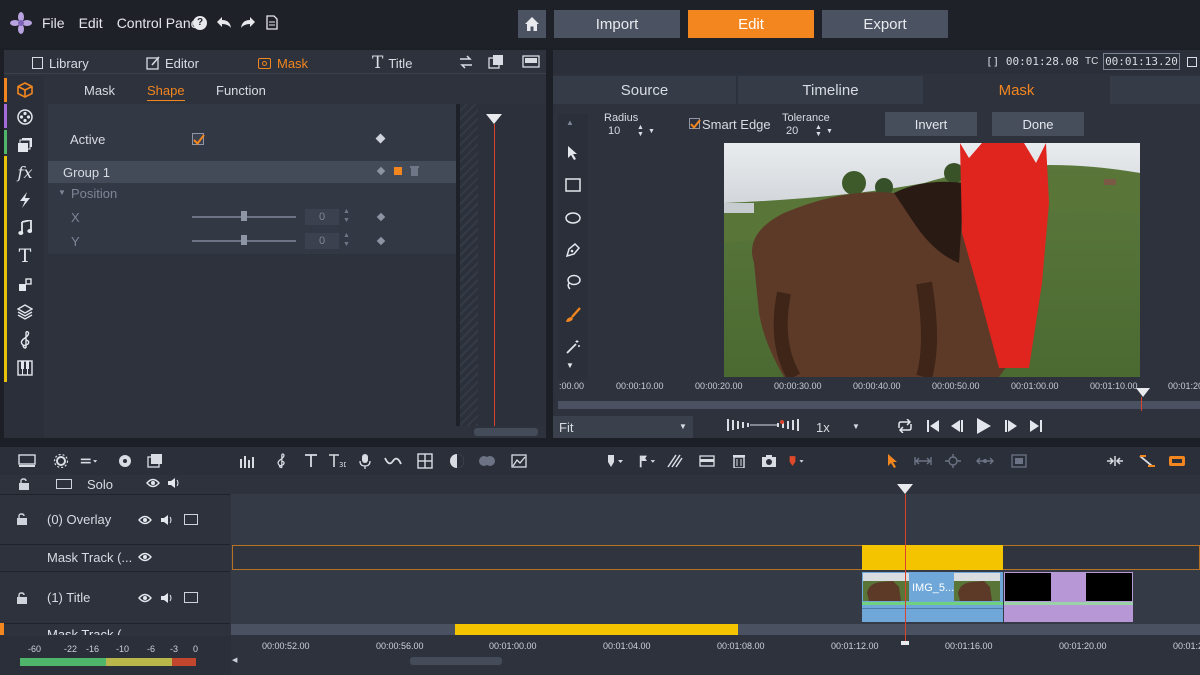 The height and width of the screenshot is (675, 1200). What do you see at coordinates (346, 240) in the screenshot?
I see `y-spinner-icon: ▲ ▼` at bounding box center [346, 240].